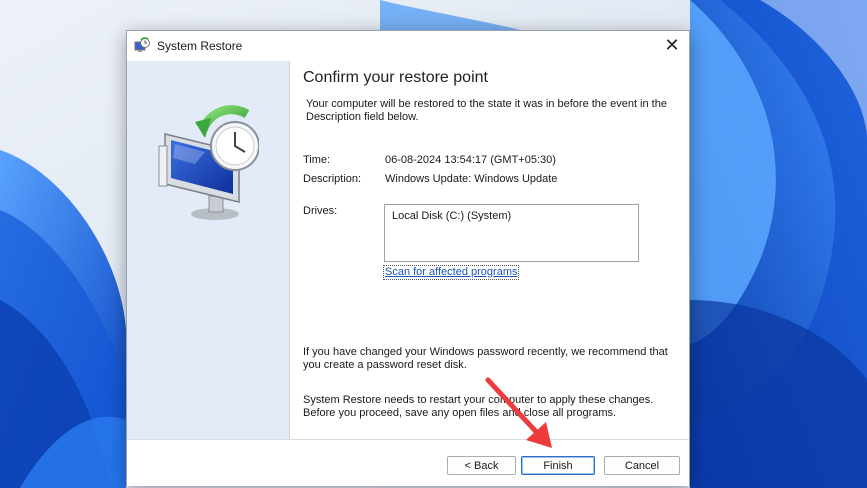  I want to click on close-icon: ✕, so click(672, 45).